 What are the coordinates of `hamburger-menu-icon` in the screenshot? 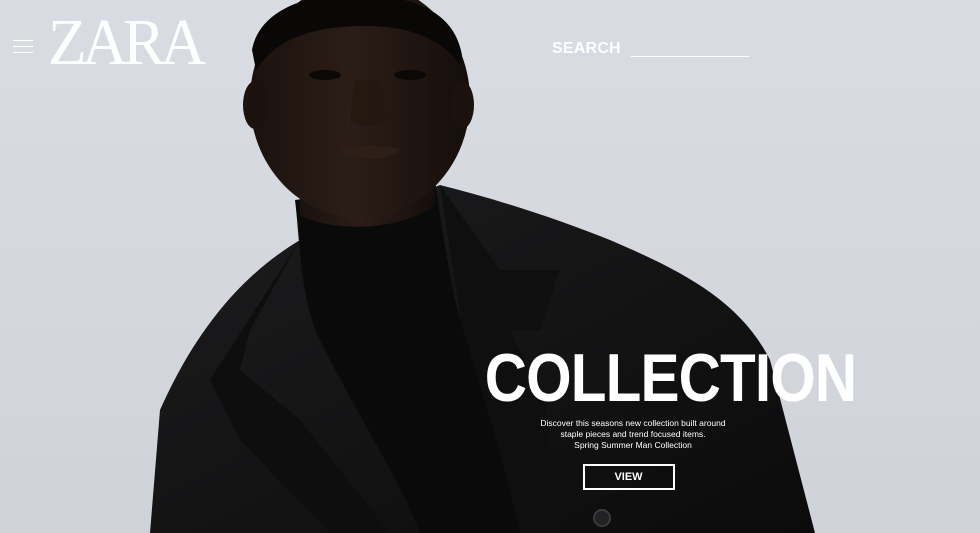 It's located at (23, 47).